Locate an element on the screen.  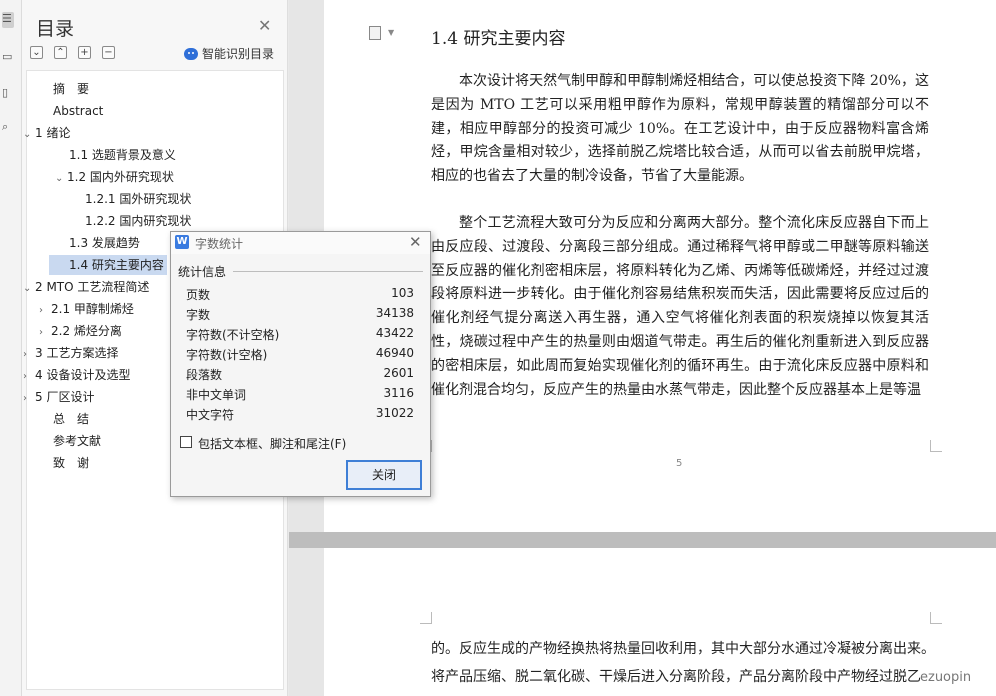
toc-item: ⌄ 1.2 国内外研究现状 is located at coordinates (114, 177).